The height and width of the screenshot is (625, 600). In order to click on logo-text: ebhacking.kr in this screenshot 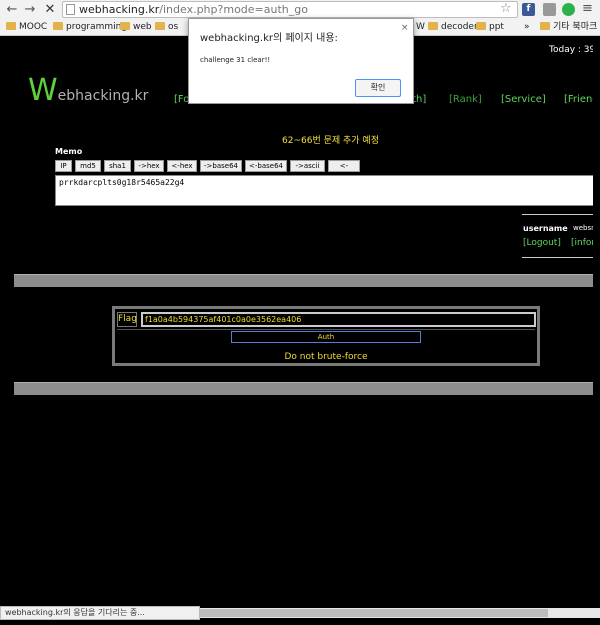, I will do `click(103, 96)`.